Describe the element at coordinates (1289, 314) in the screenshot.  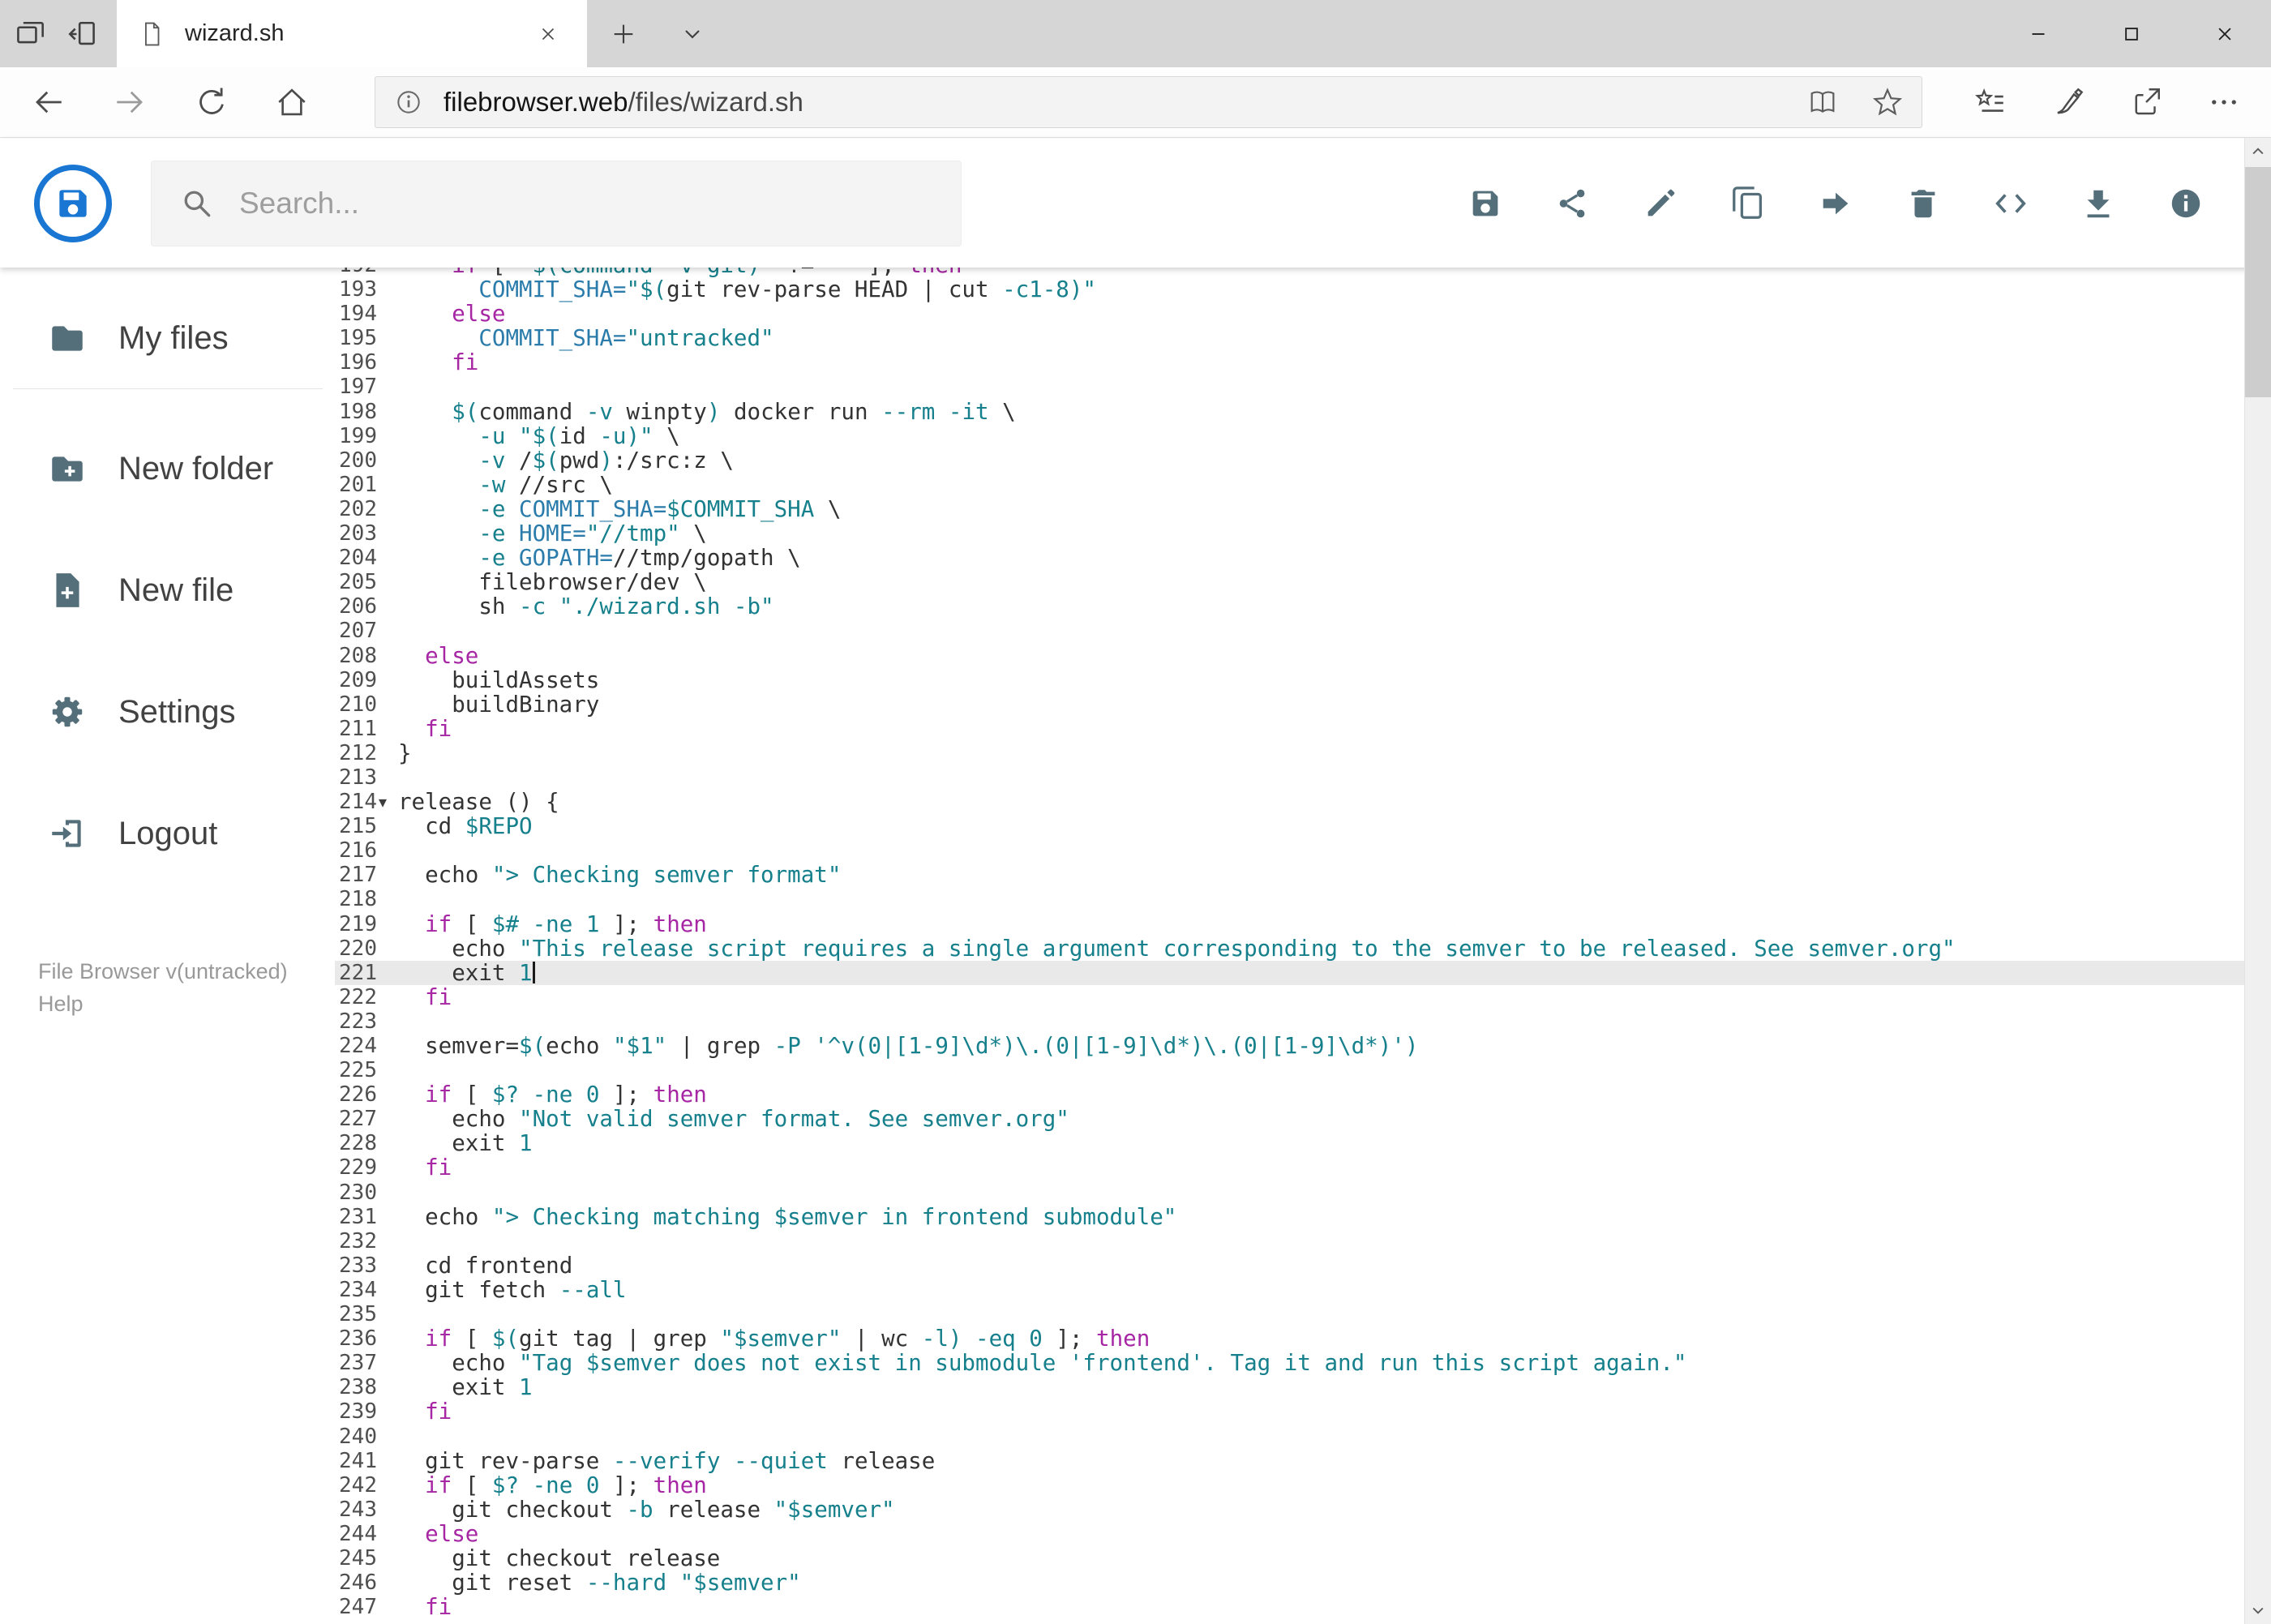
I see `code-line-194: 194 else` at that location.